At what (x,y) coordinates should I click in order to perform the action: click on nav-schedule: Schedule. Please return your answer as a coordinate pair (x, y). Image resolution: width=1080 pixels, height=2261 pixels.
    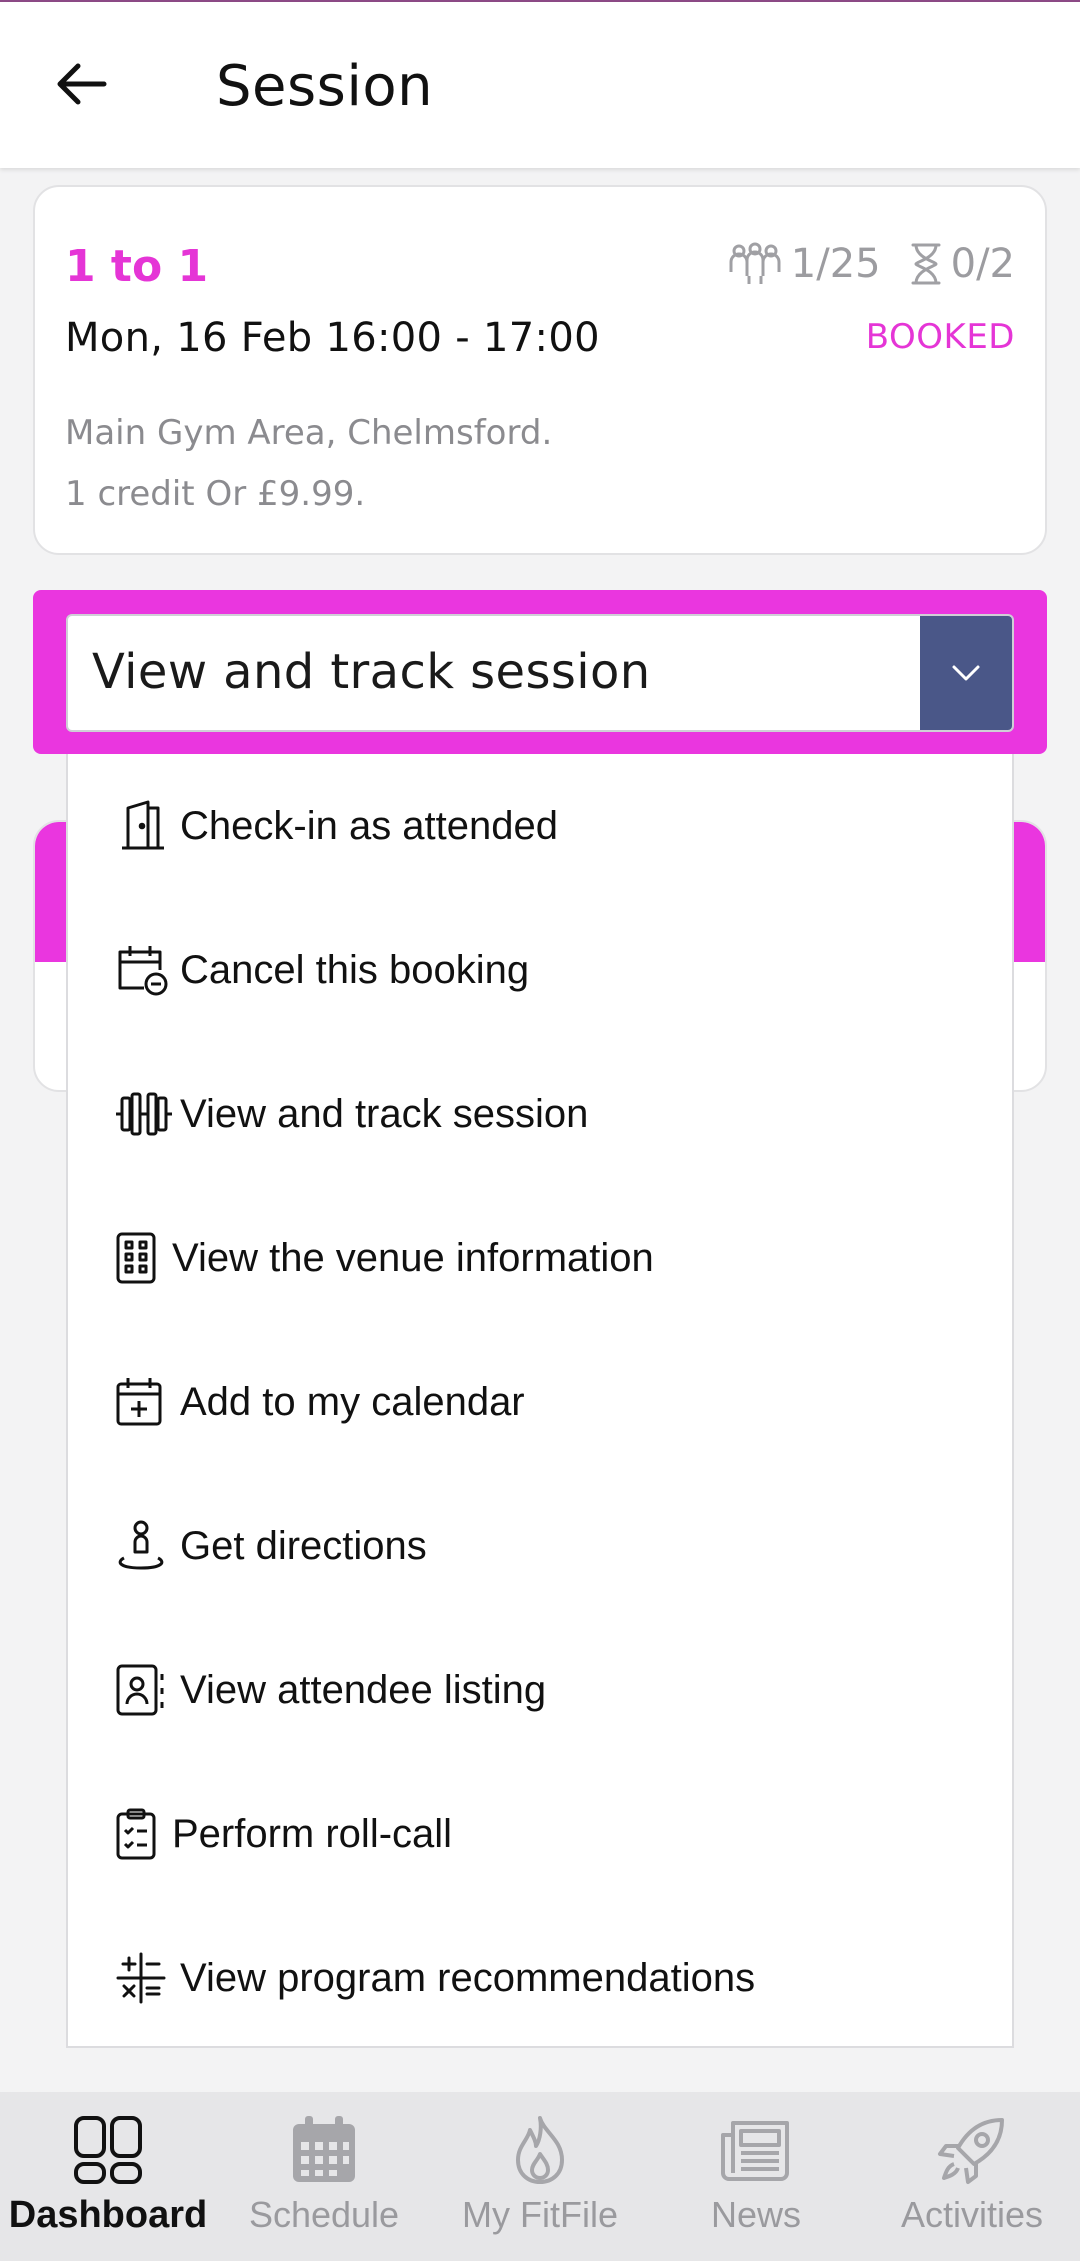
    Looking at the image, I should click on (324, 2176).